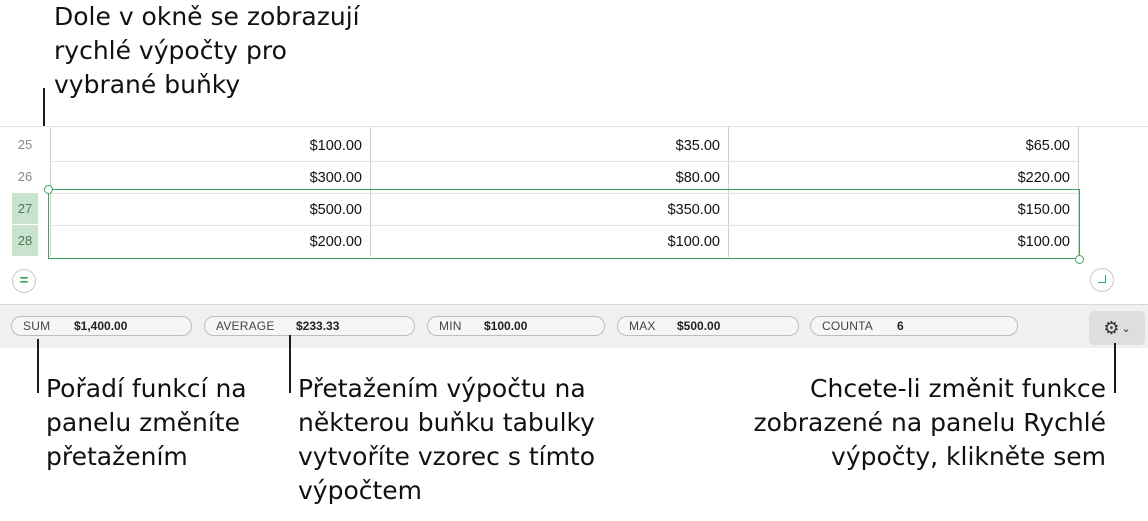  What do you see at coordinates (699, 326) in the screenshot?
I see `calc-max-value: $500.00` at bounding box center [699, 326].